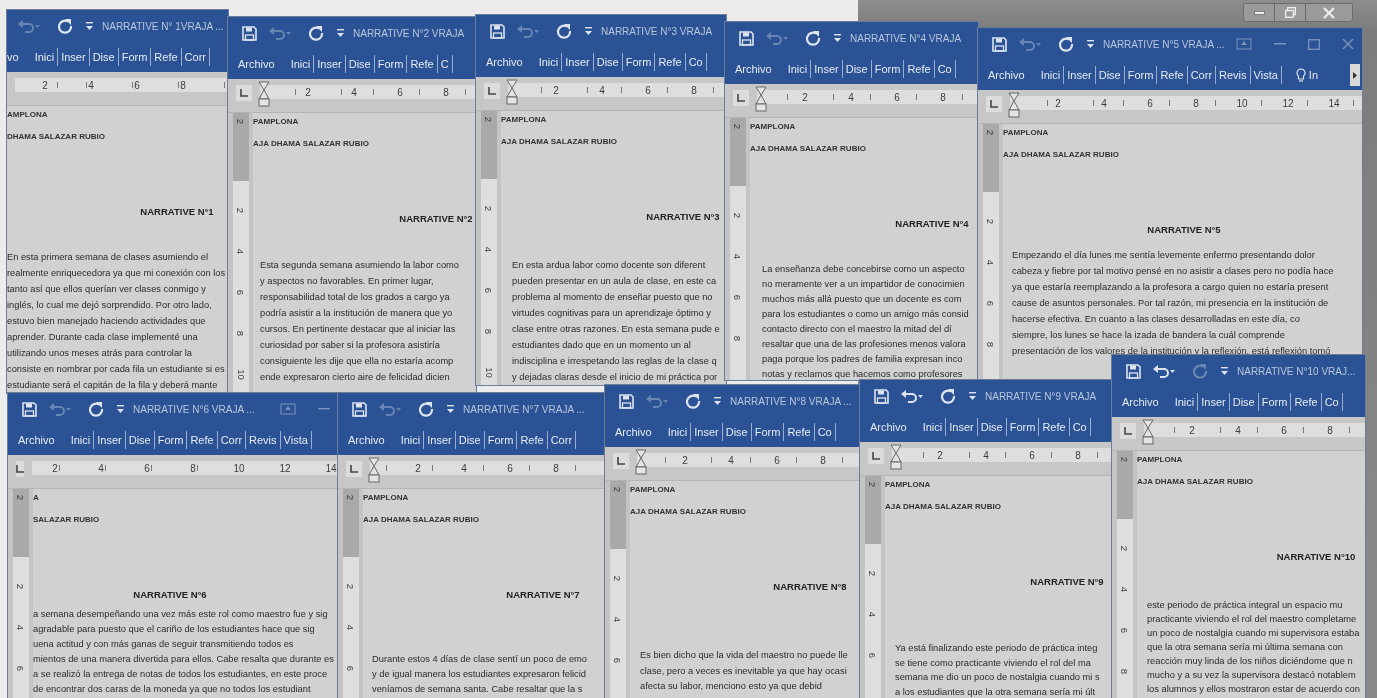 The height and width of the screenshot is (698, 1377). What do you see at coordinates (1259, 12) in the screenshot?
I see `minimize-button` at bounding box center [1259, 12].